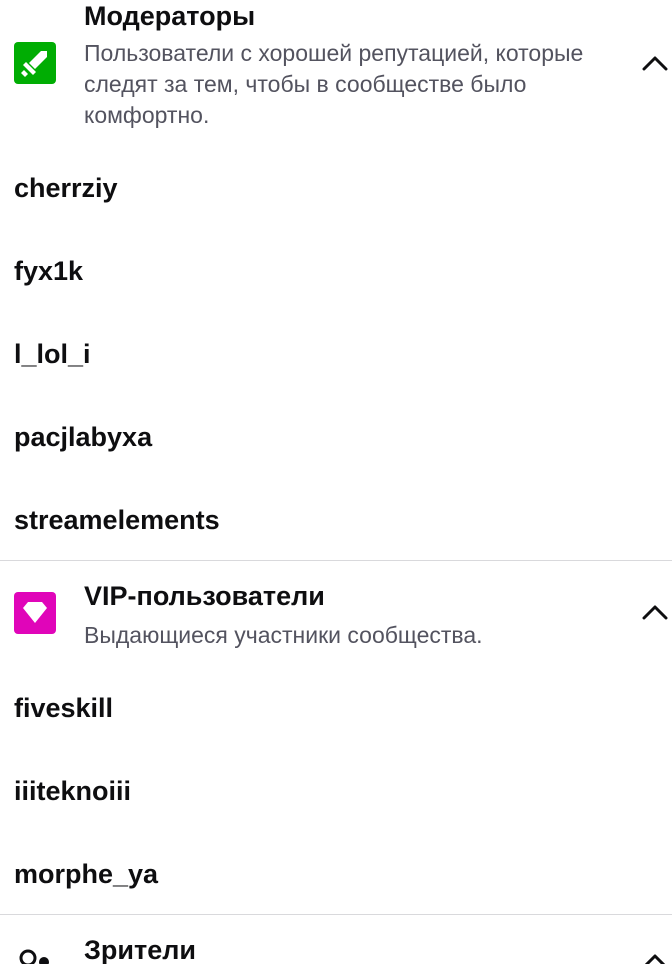 This screenshot has width=672, height=964. I want to click on vip-badge-icon, so click(35, 613).